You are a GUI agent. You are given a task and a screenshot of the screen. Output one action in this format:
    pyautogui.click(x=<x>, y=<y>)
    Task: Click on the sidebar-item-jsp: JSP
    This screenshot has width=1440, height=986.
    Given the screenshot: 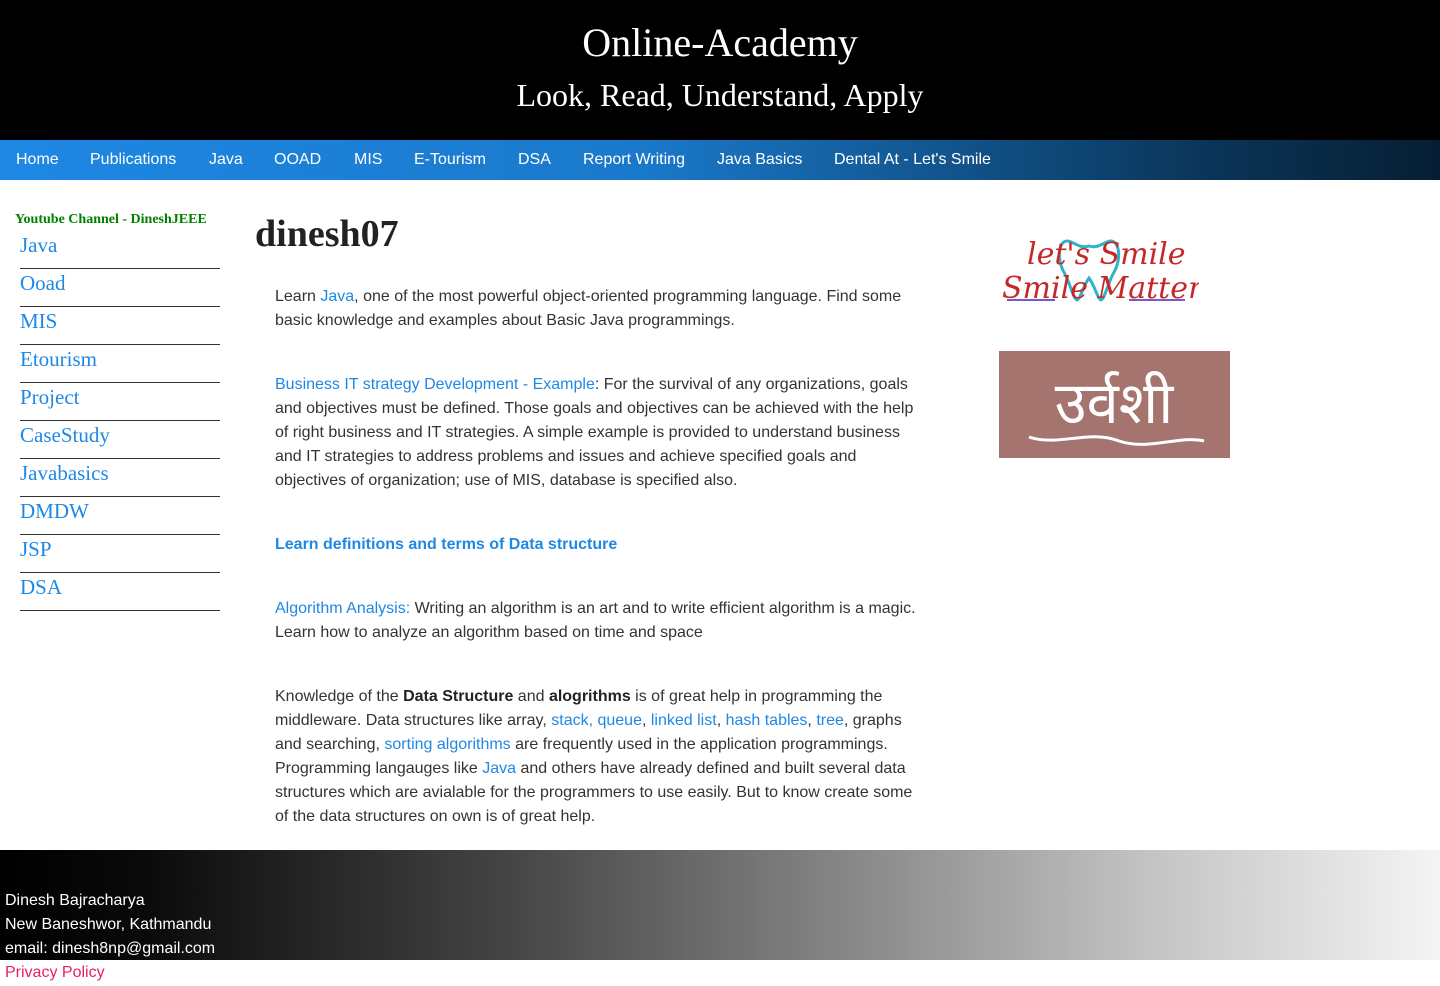 What is the action you would take?
    pyautogui.click(x=120, y=554)
    